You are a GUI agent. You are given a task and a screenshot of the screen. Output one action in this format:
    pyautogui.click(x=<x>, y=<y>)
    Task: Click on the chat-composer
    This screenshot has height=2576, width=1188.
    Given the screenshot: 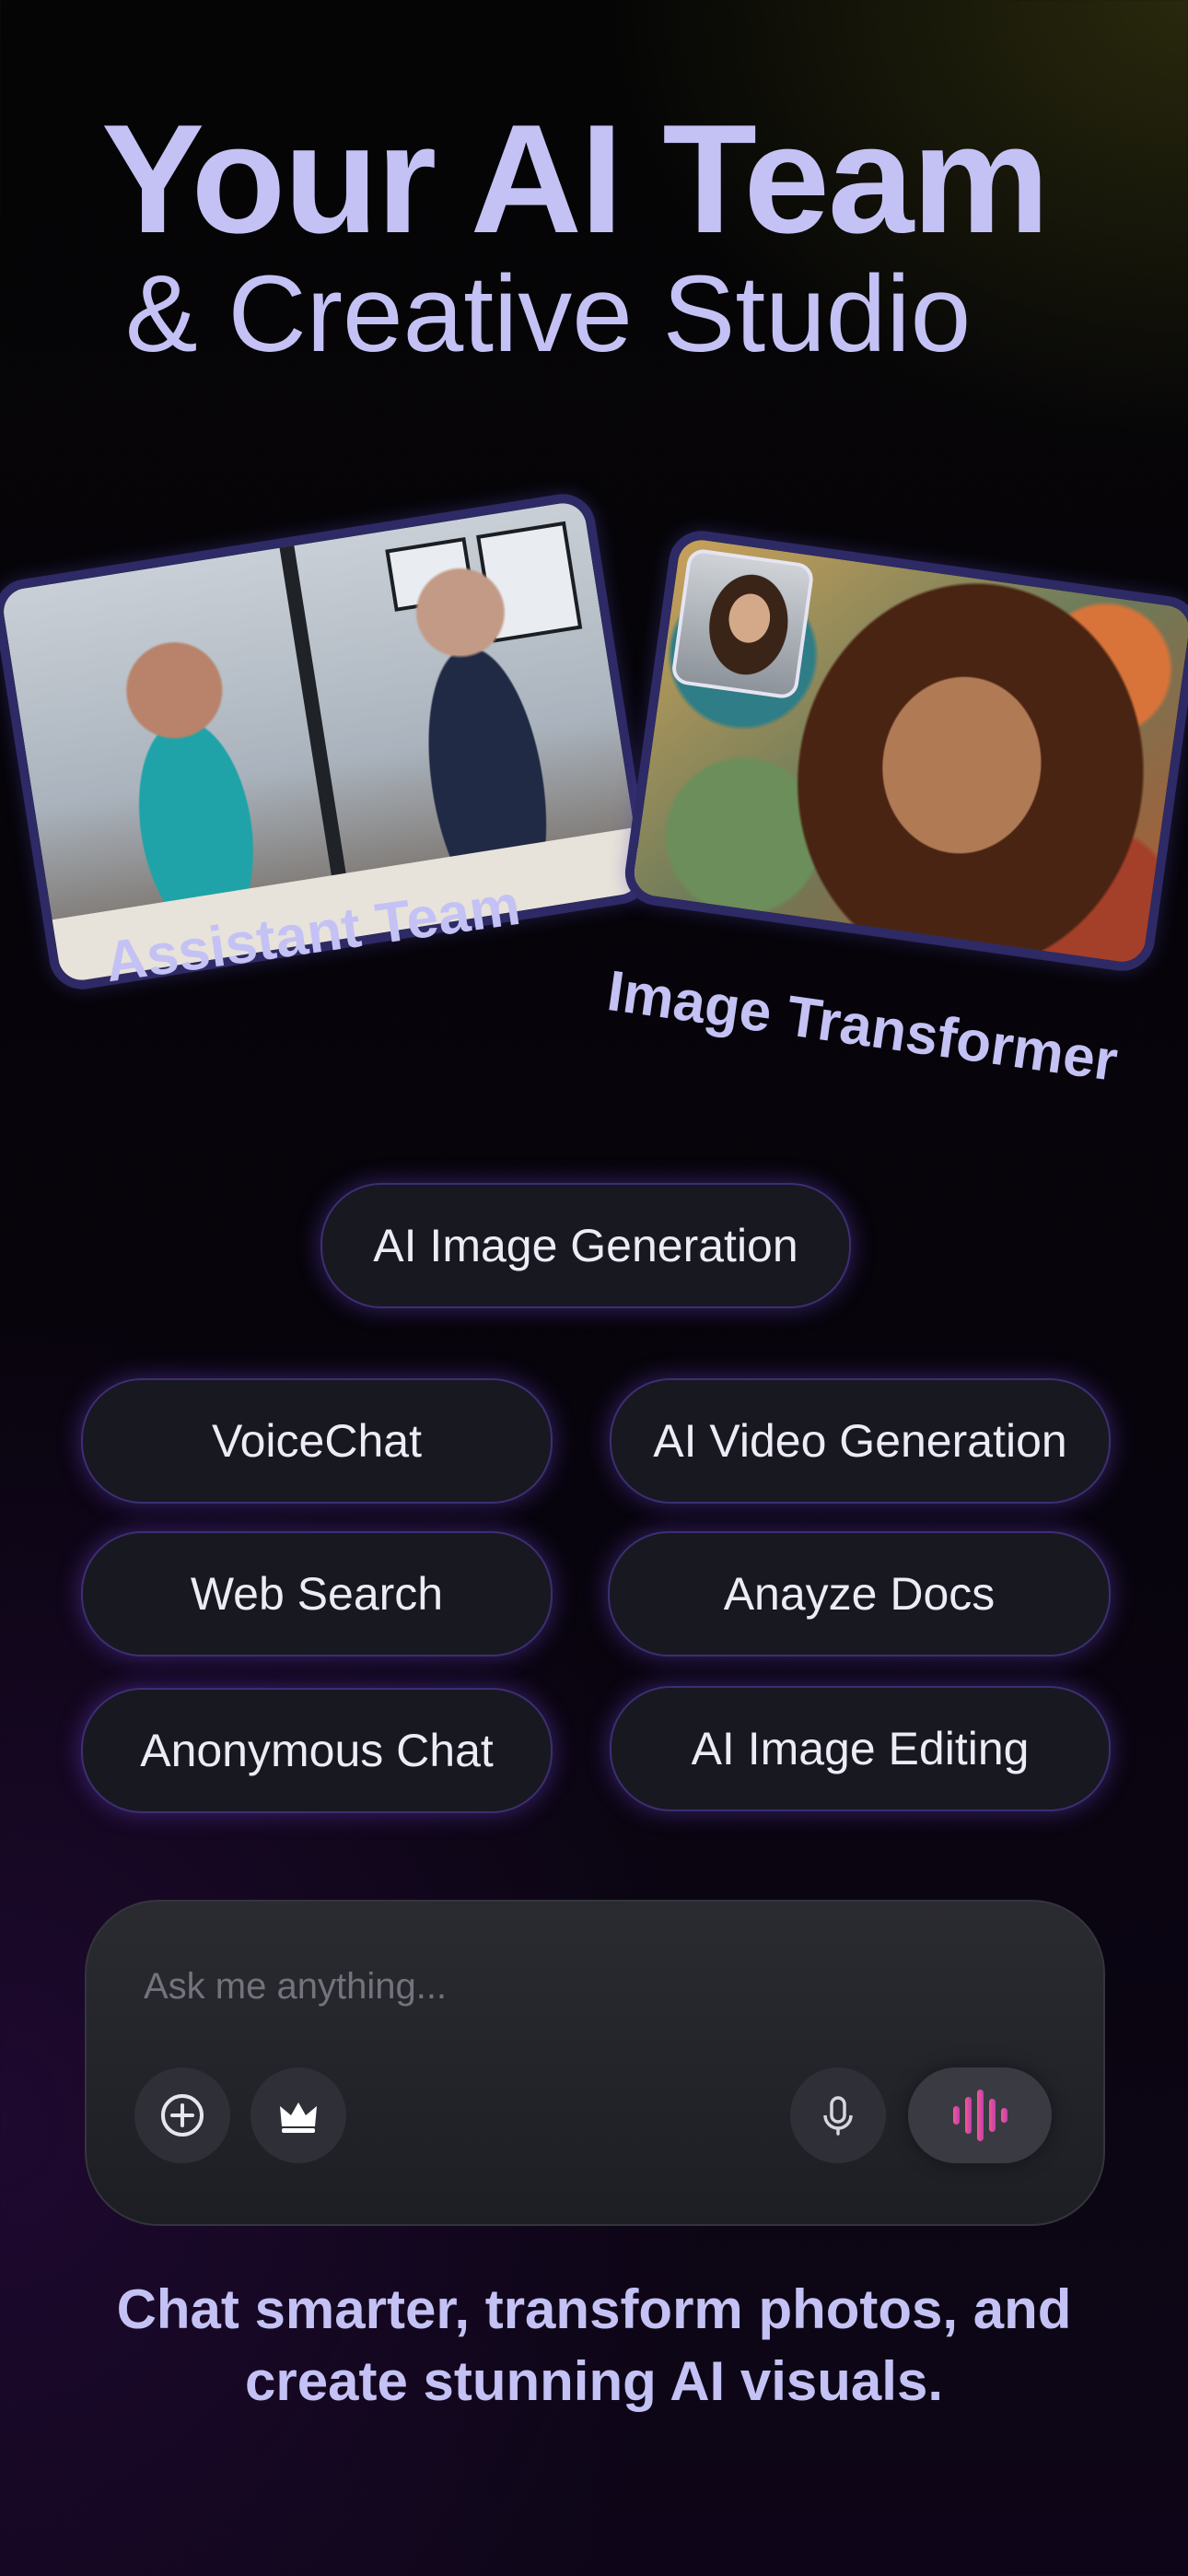 What is the action you would take?
    pyautogui.click(x=595, y=2063)
    